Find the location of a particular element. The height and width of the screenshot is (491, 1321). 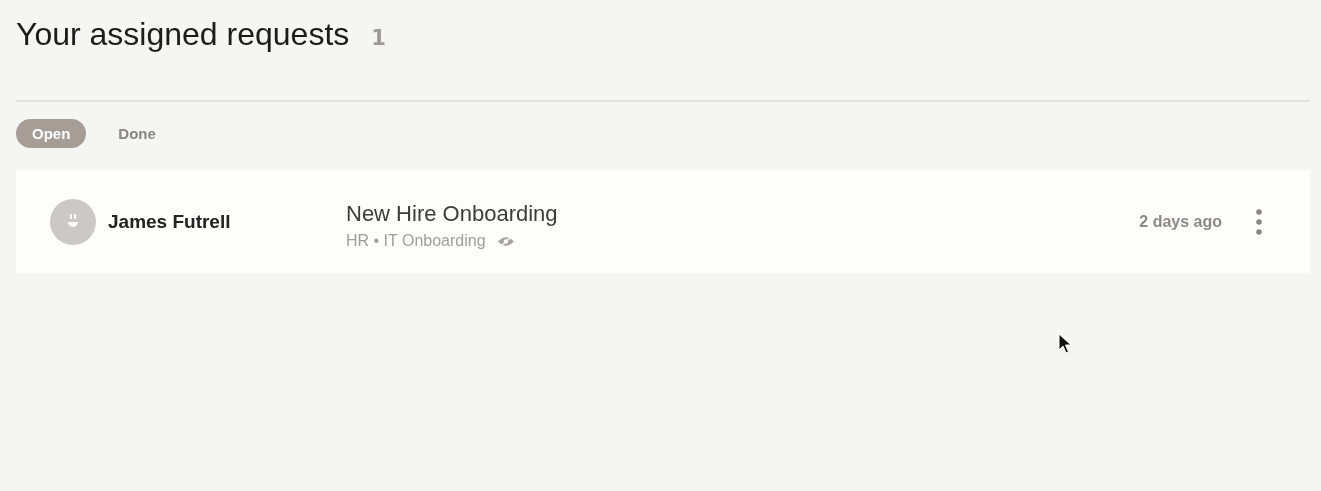

more-options-icon is located at coordinates (1259, 221).